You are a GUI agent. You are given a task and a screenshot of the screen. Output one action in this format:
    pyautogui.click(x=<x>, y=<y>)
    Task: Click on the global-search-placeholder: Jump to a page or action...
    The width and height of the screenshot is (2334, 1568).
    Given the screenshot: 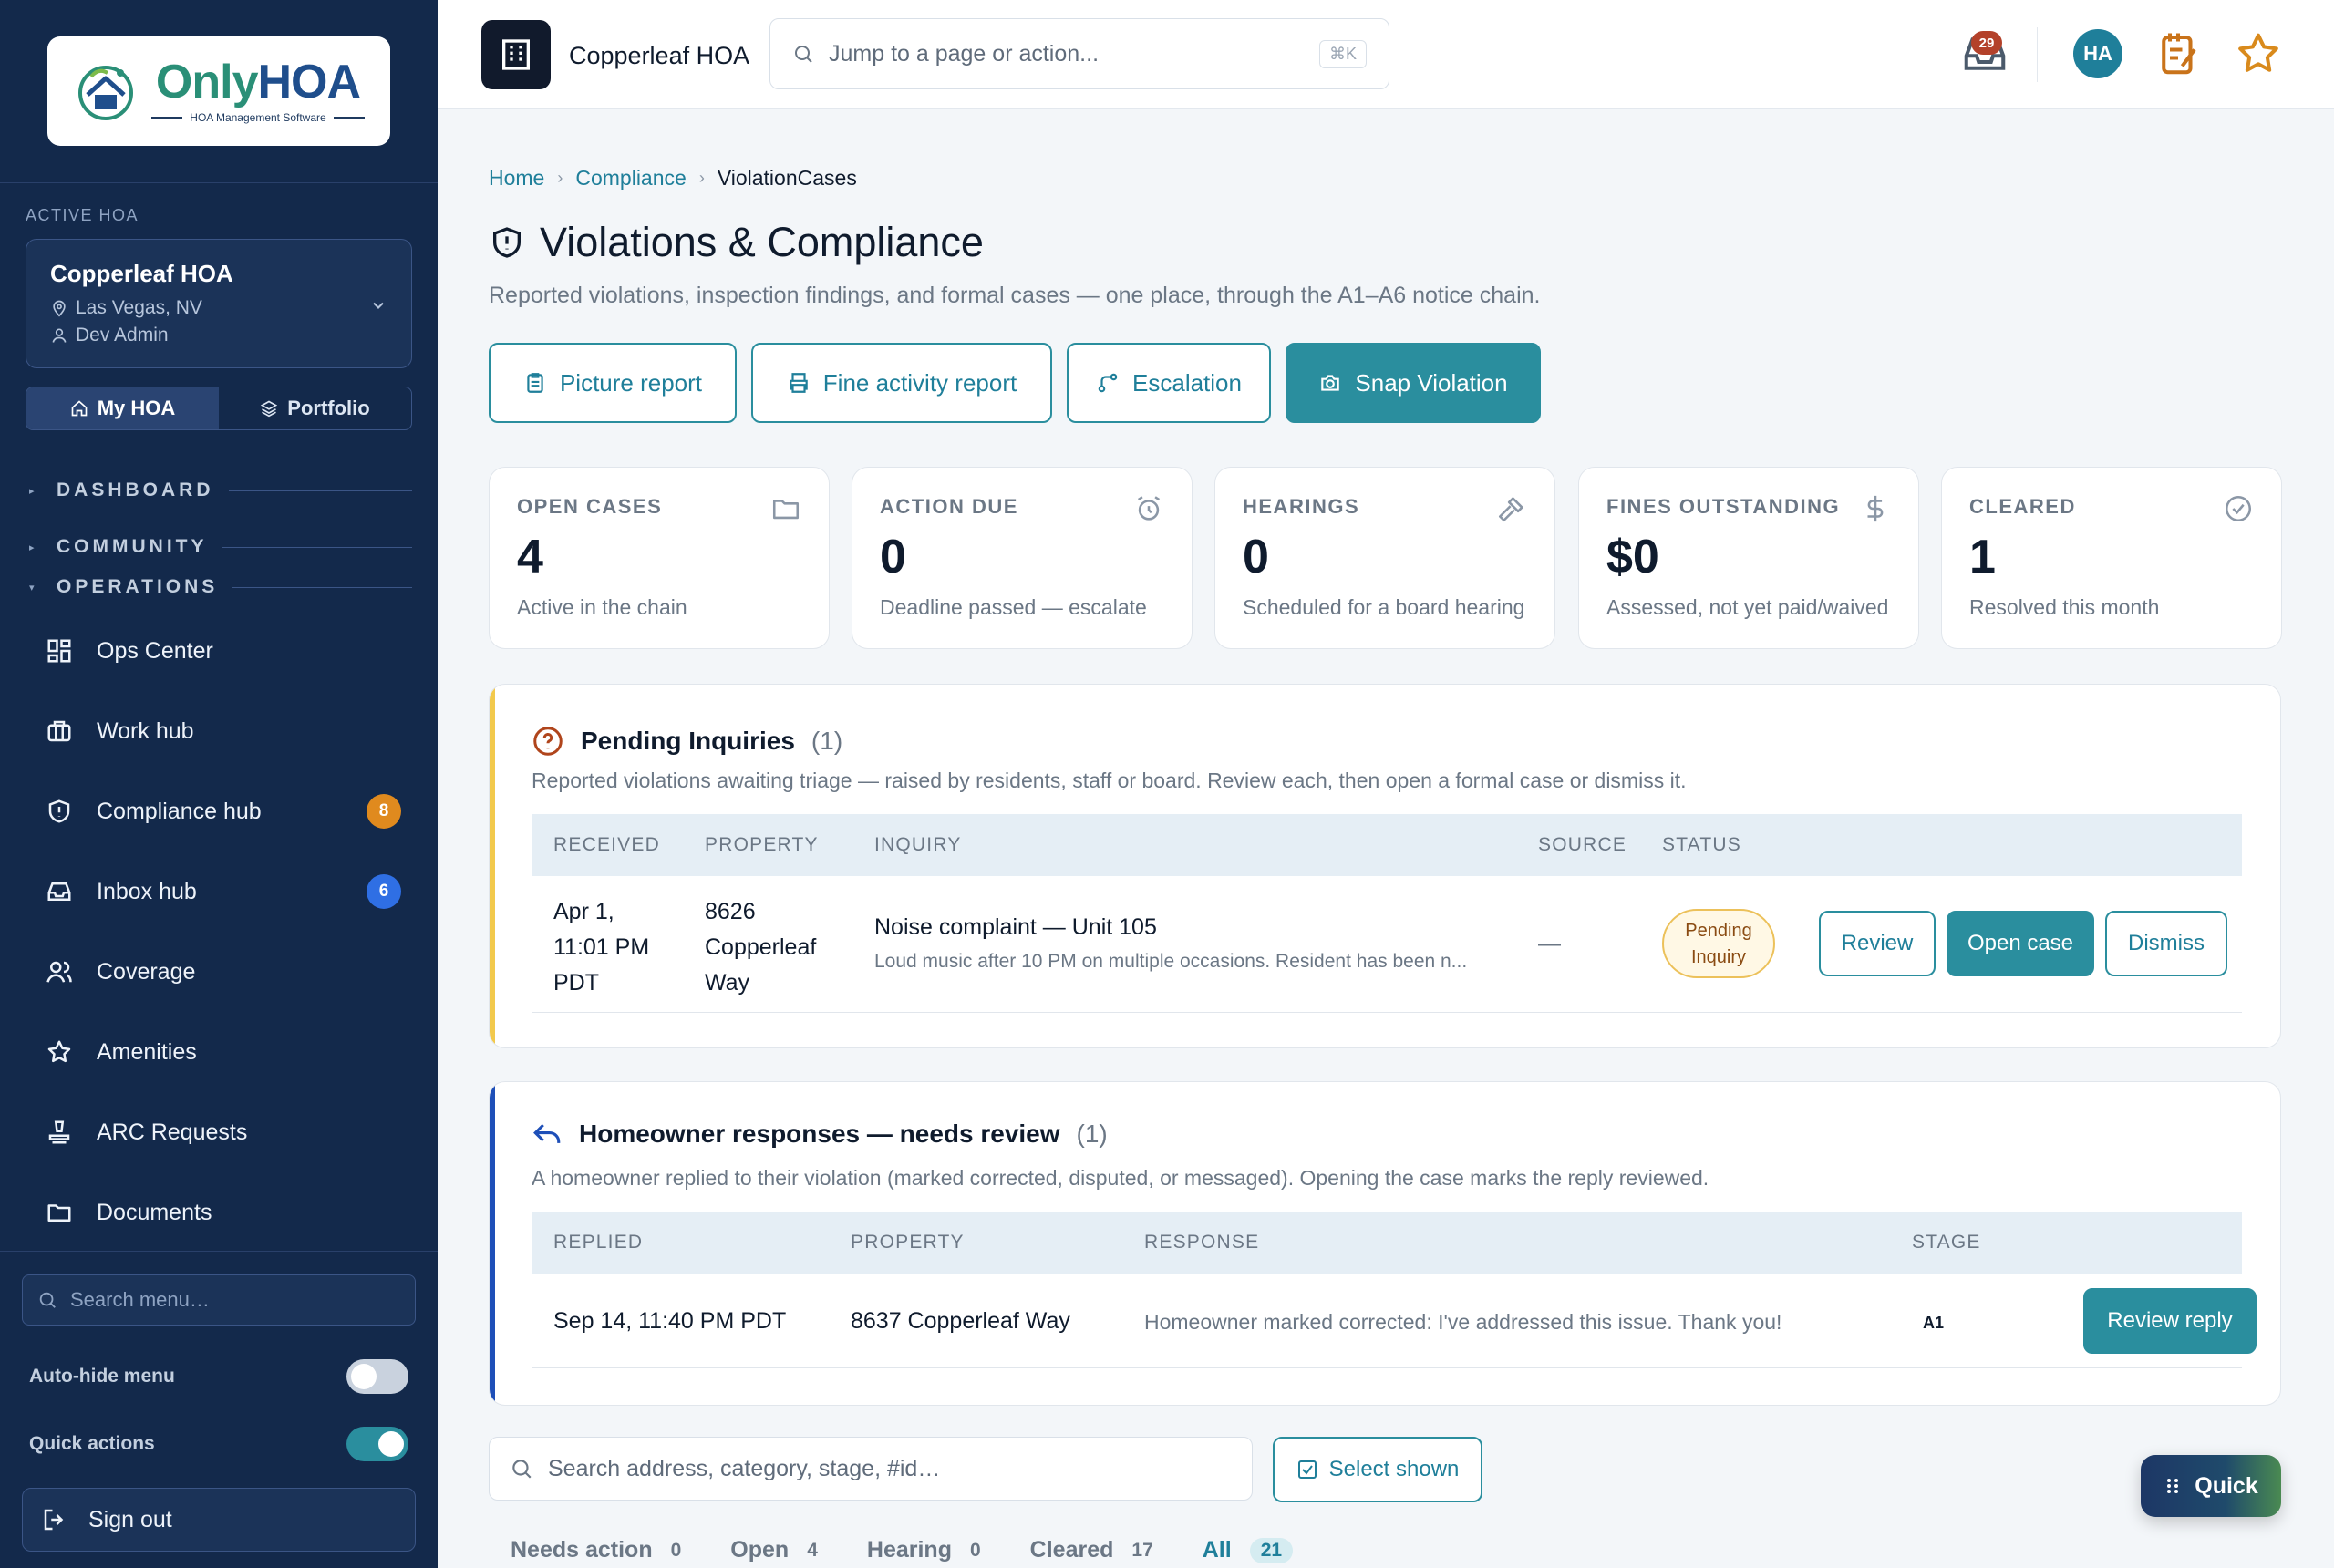 What is the action you would take?
    pyautogui.click(x=965, y=53)
    